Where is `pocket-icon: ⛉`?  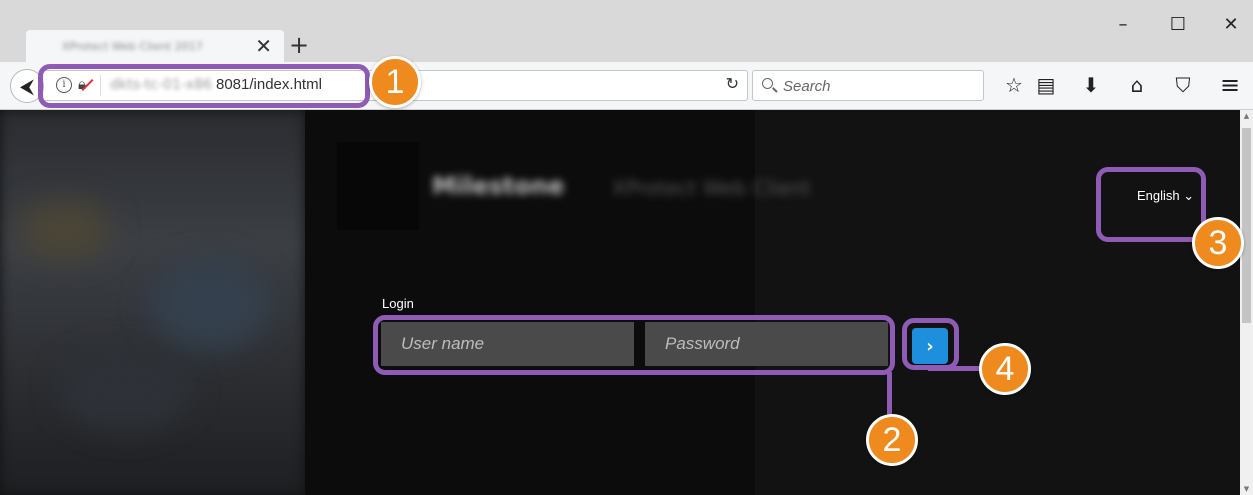 pocket-icon: ⛉ is located at coordinates (1183, 85).